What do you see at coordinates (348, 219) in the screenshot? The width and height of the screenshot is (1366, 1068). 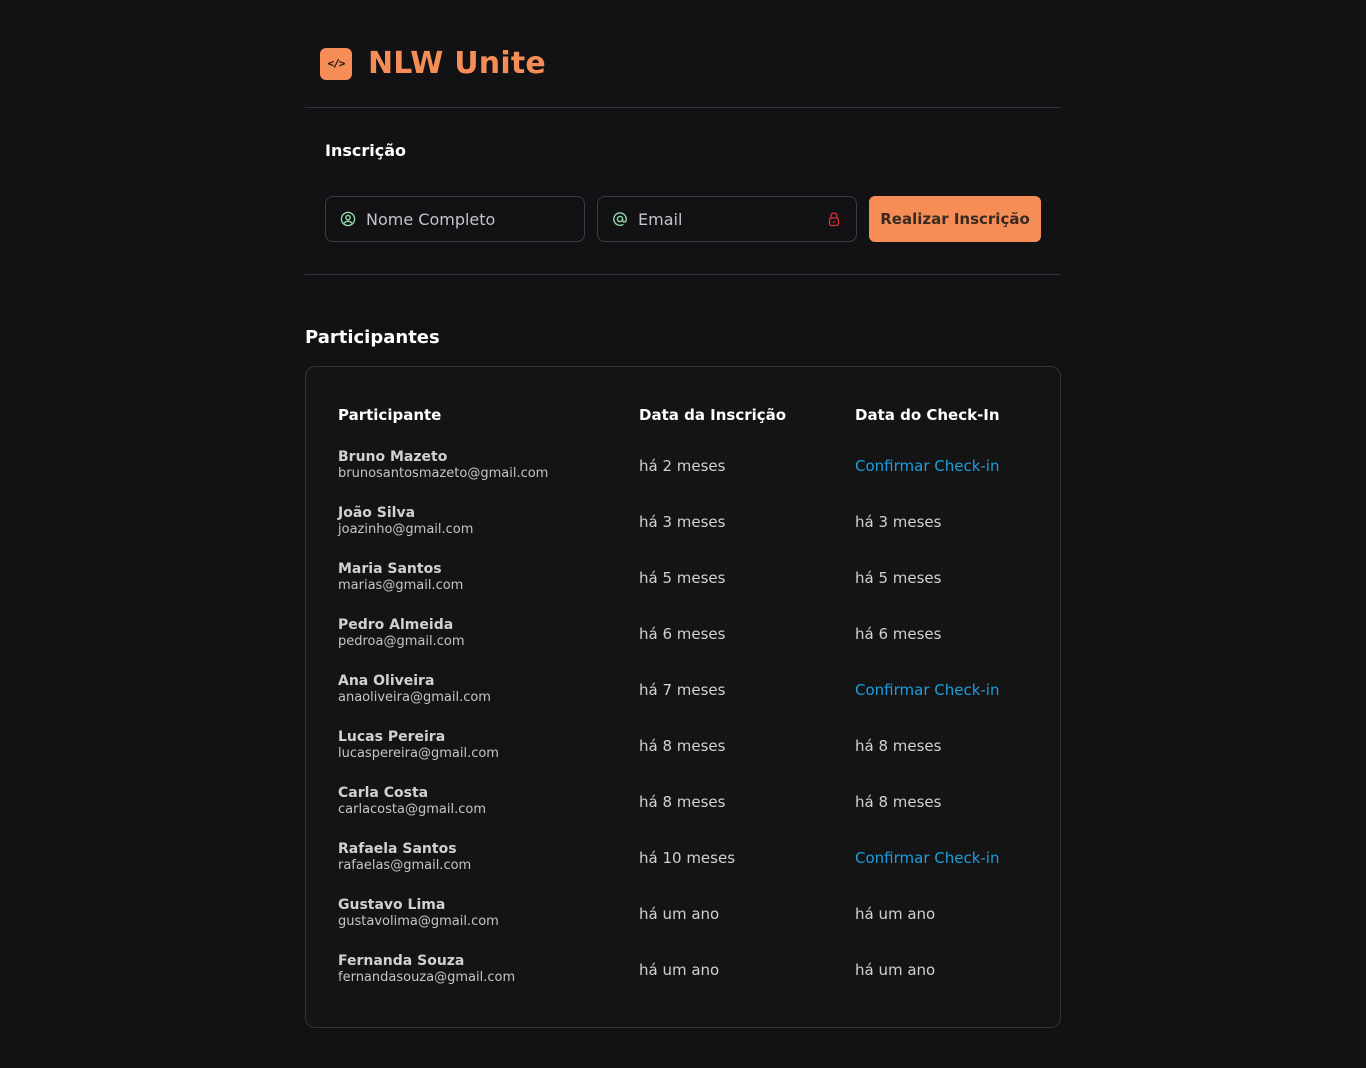 I see `user-circle-icon` at bounding box center [348, 219].